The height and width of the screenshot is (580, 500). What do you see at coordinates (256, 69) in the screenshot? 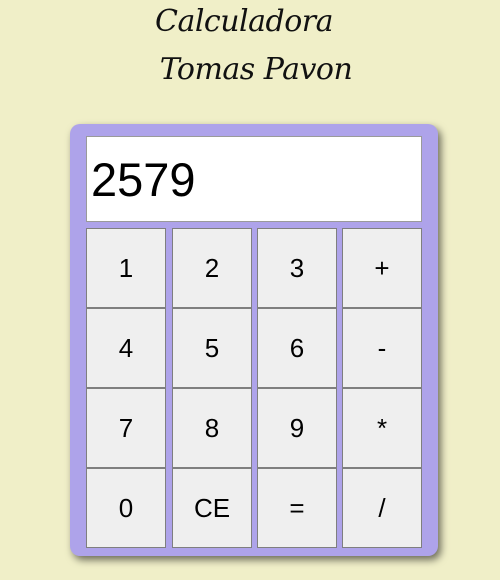
I see `author-name: Tomas Pavon` at bounding box center [256, 69].